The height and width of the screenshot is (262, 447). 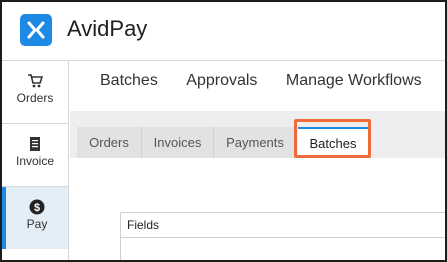 I want to click on dollar-icon: $, so click(x=37, y=207).